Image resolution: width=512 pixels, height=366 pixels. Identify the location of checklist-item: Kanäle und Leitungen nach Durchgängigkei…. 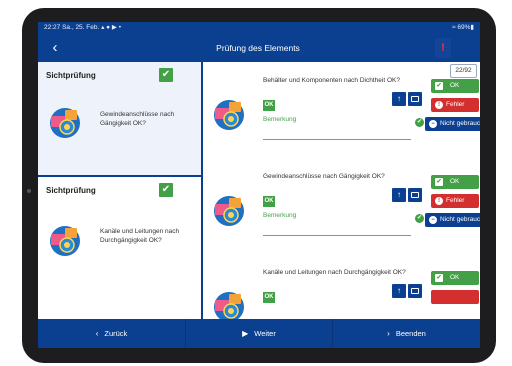
(341, 293).